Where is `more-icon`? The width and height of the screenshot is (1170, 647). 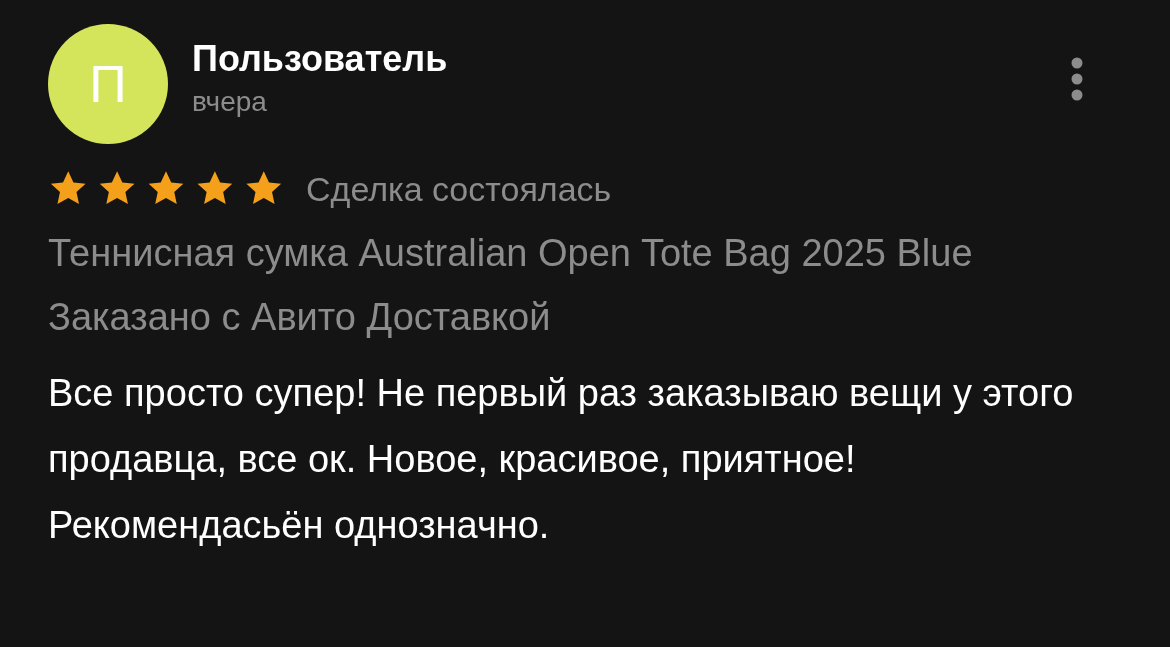
more-icon is located at coordinates (1077, 79).